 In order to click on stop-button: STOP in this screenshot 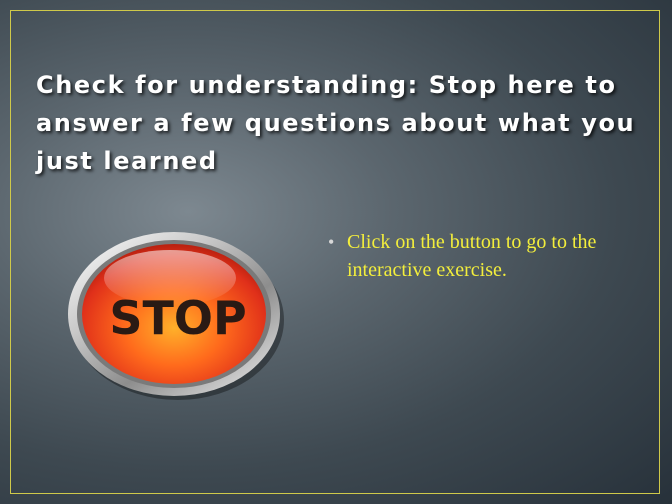, I will do `click(176, 314)`.